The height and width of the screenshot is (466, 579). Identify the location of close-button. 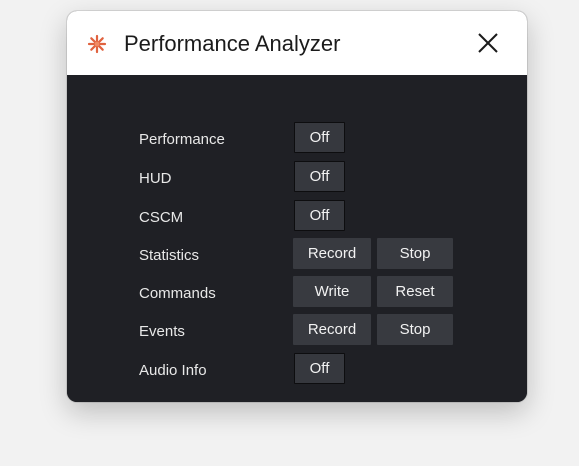
(488, 43).